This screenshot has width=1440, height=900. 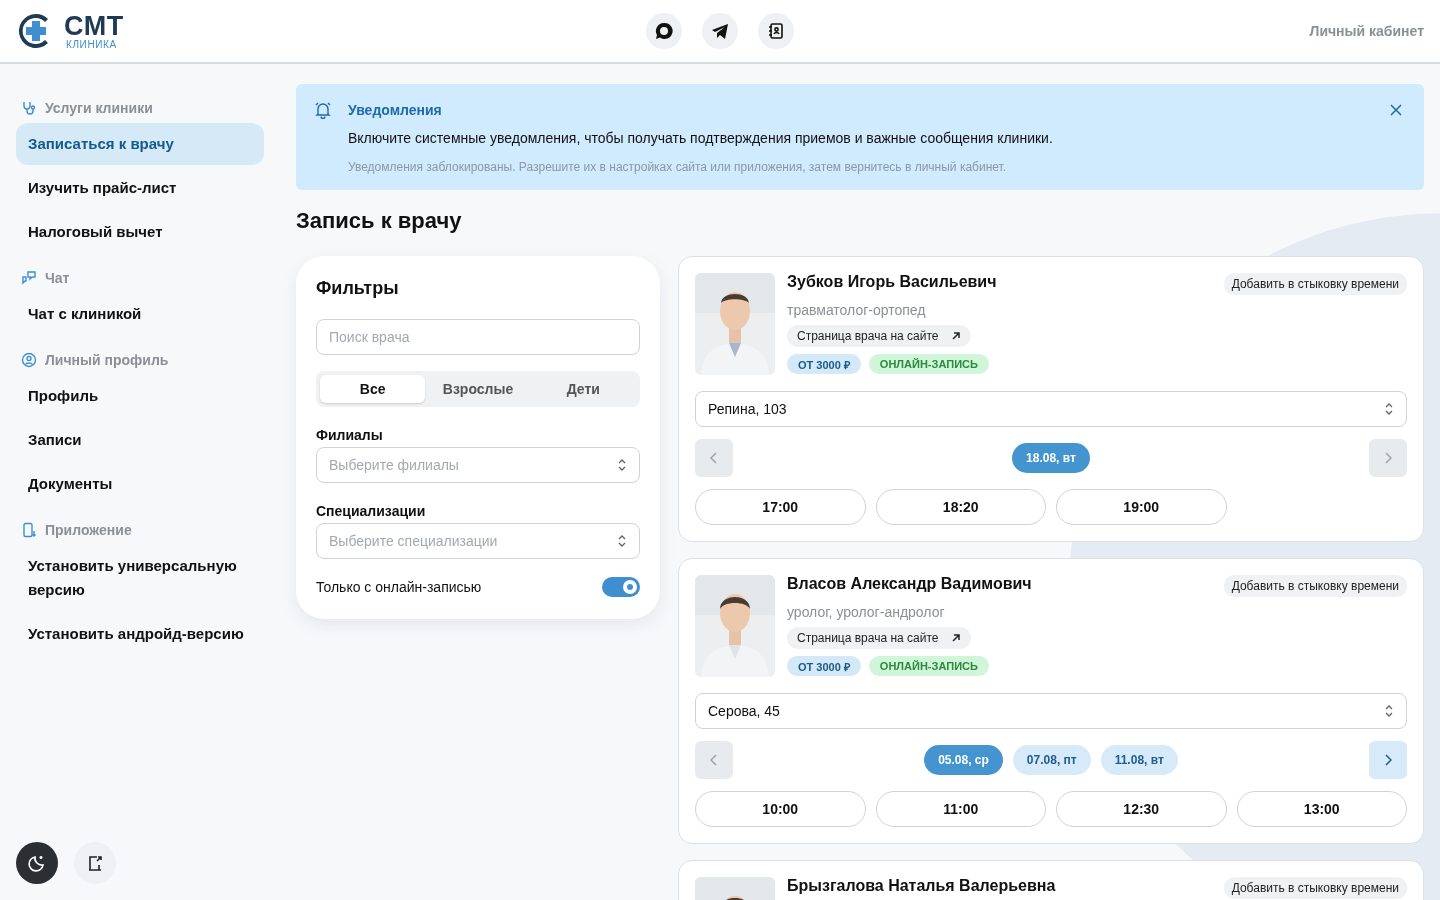 I want to click on branch-select: Серова, 45, so click(x=1051, y=711).